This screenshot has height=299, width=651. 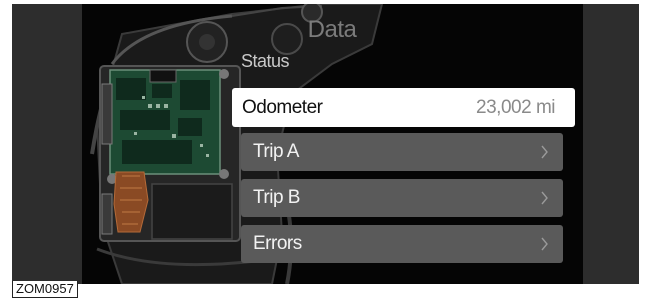 What do you see at coordinates (332, 29) in the screenshot?
I see `screen-title: Data` at bounding box center [332, 29].